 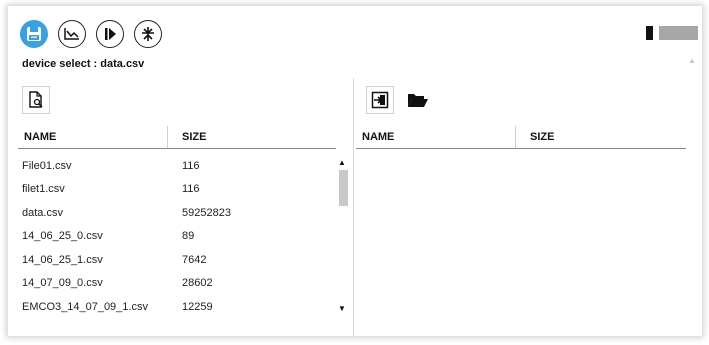 I want to click on slider-knob, so click(x=656, y=33).